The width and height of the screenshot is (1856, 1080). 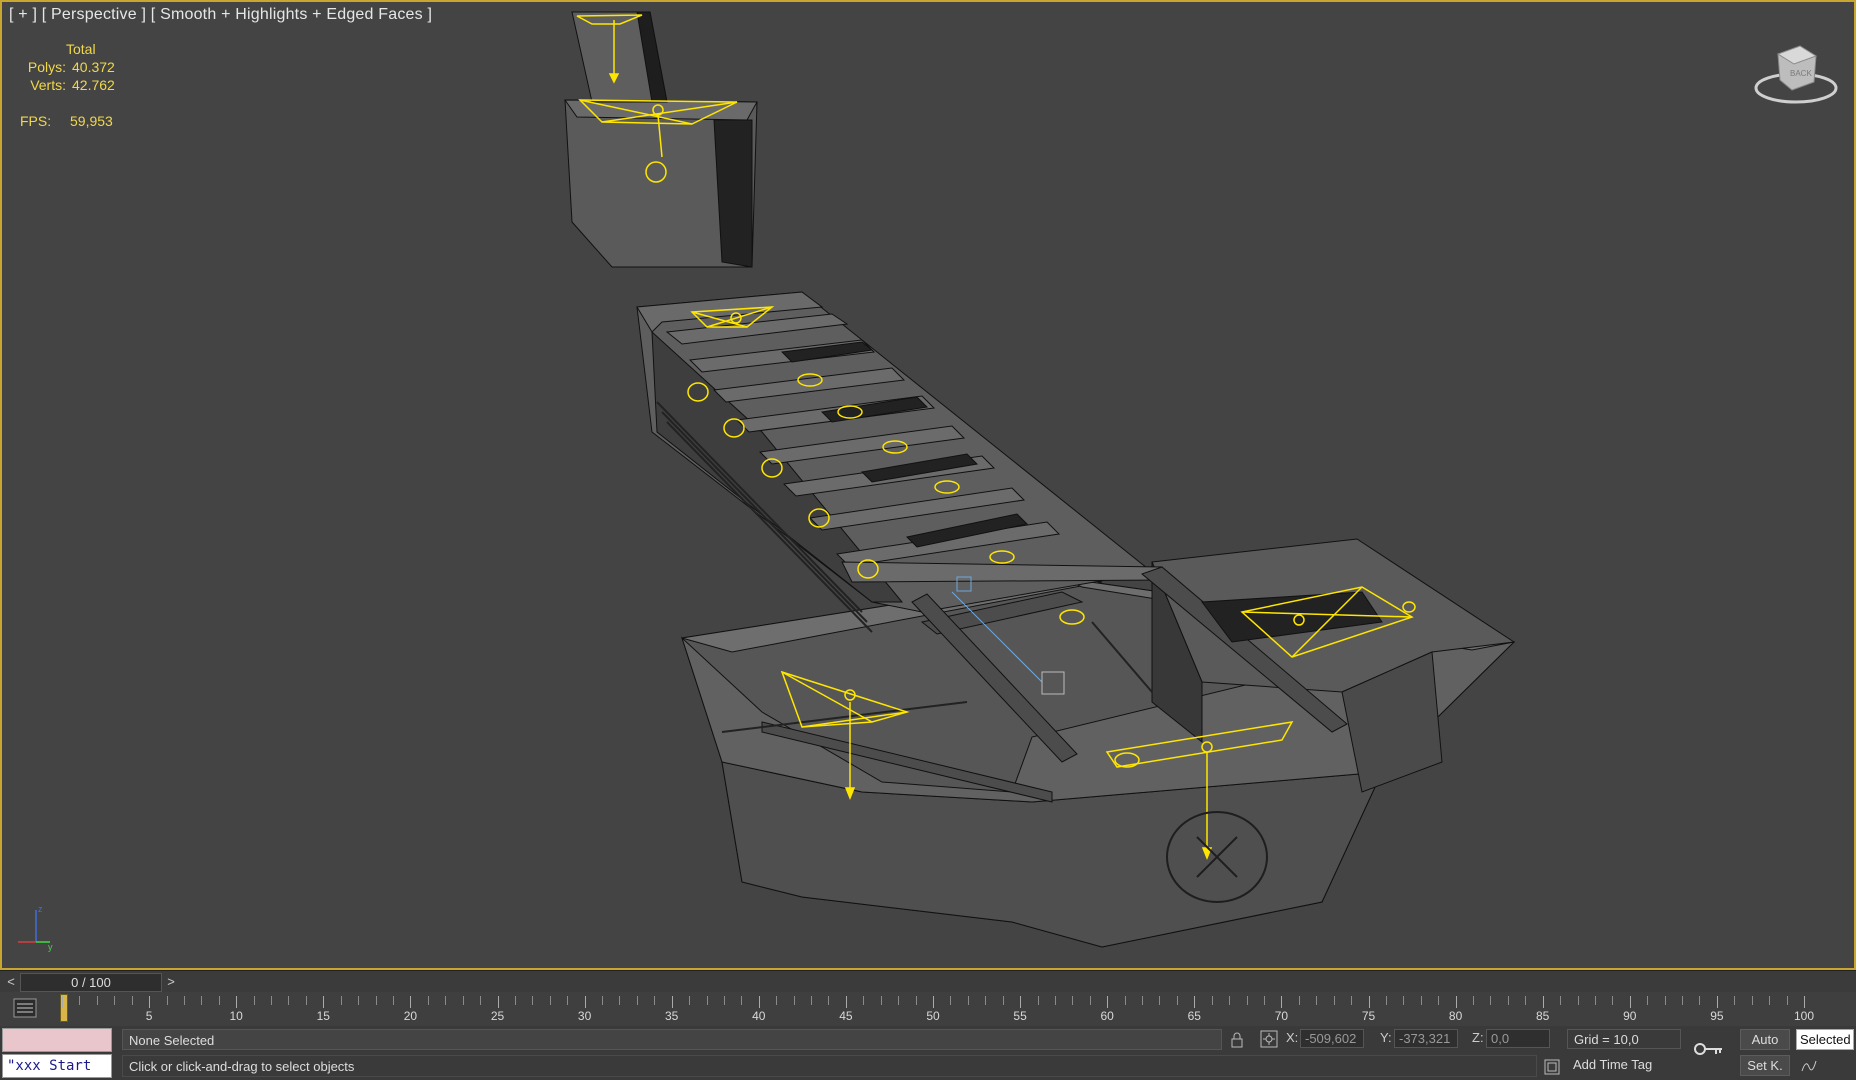 I want to click on set-key-button: Set K., so click(x=1765, y=1065).